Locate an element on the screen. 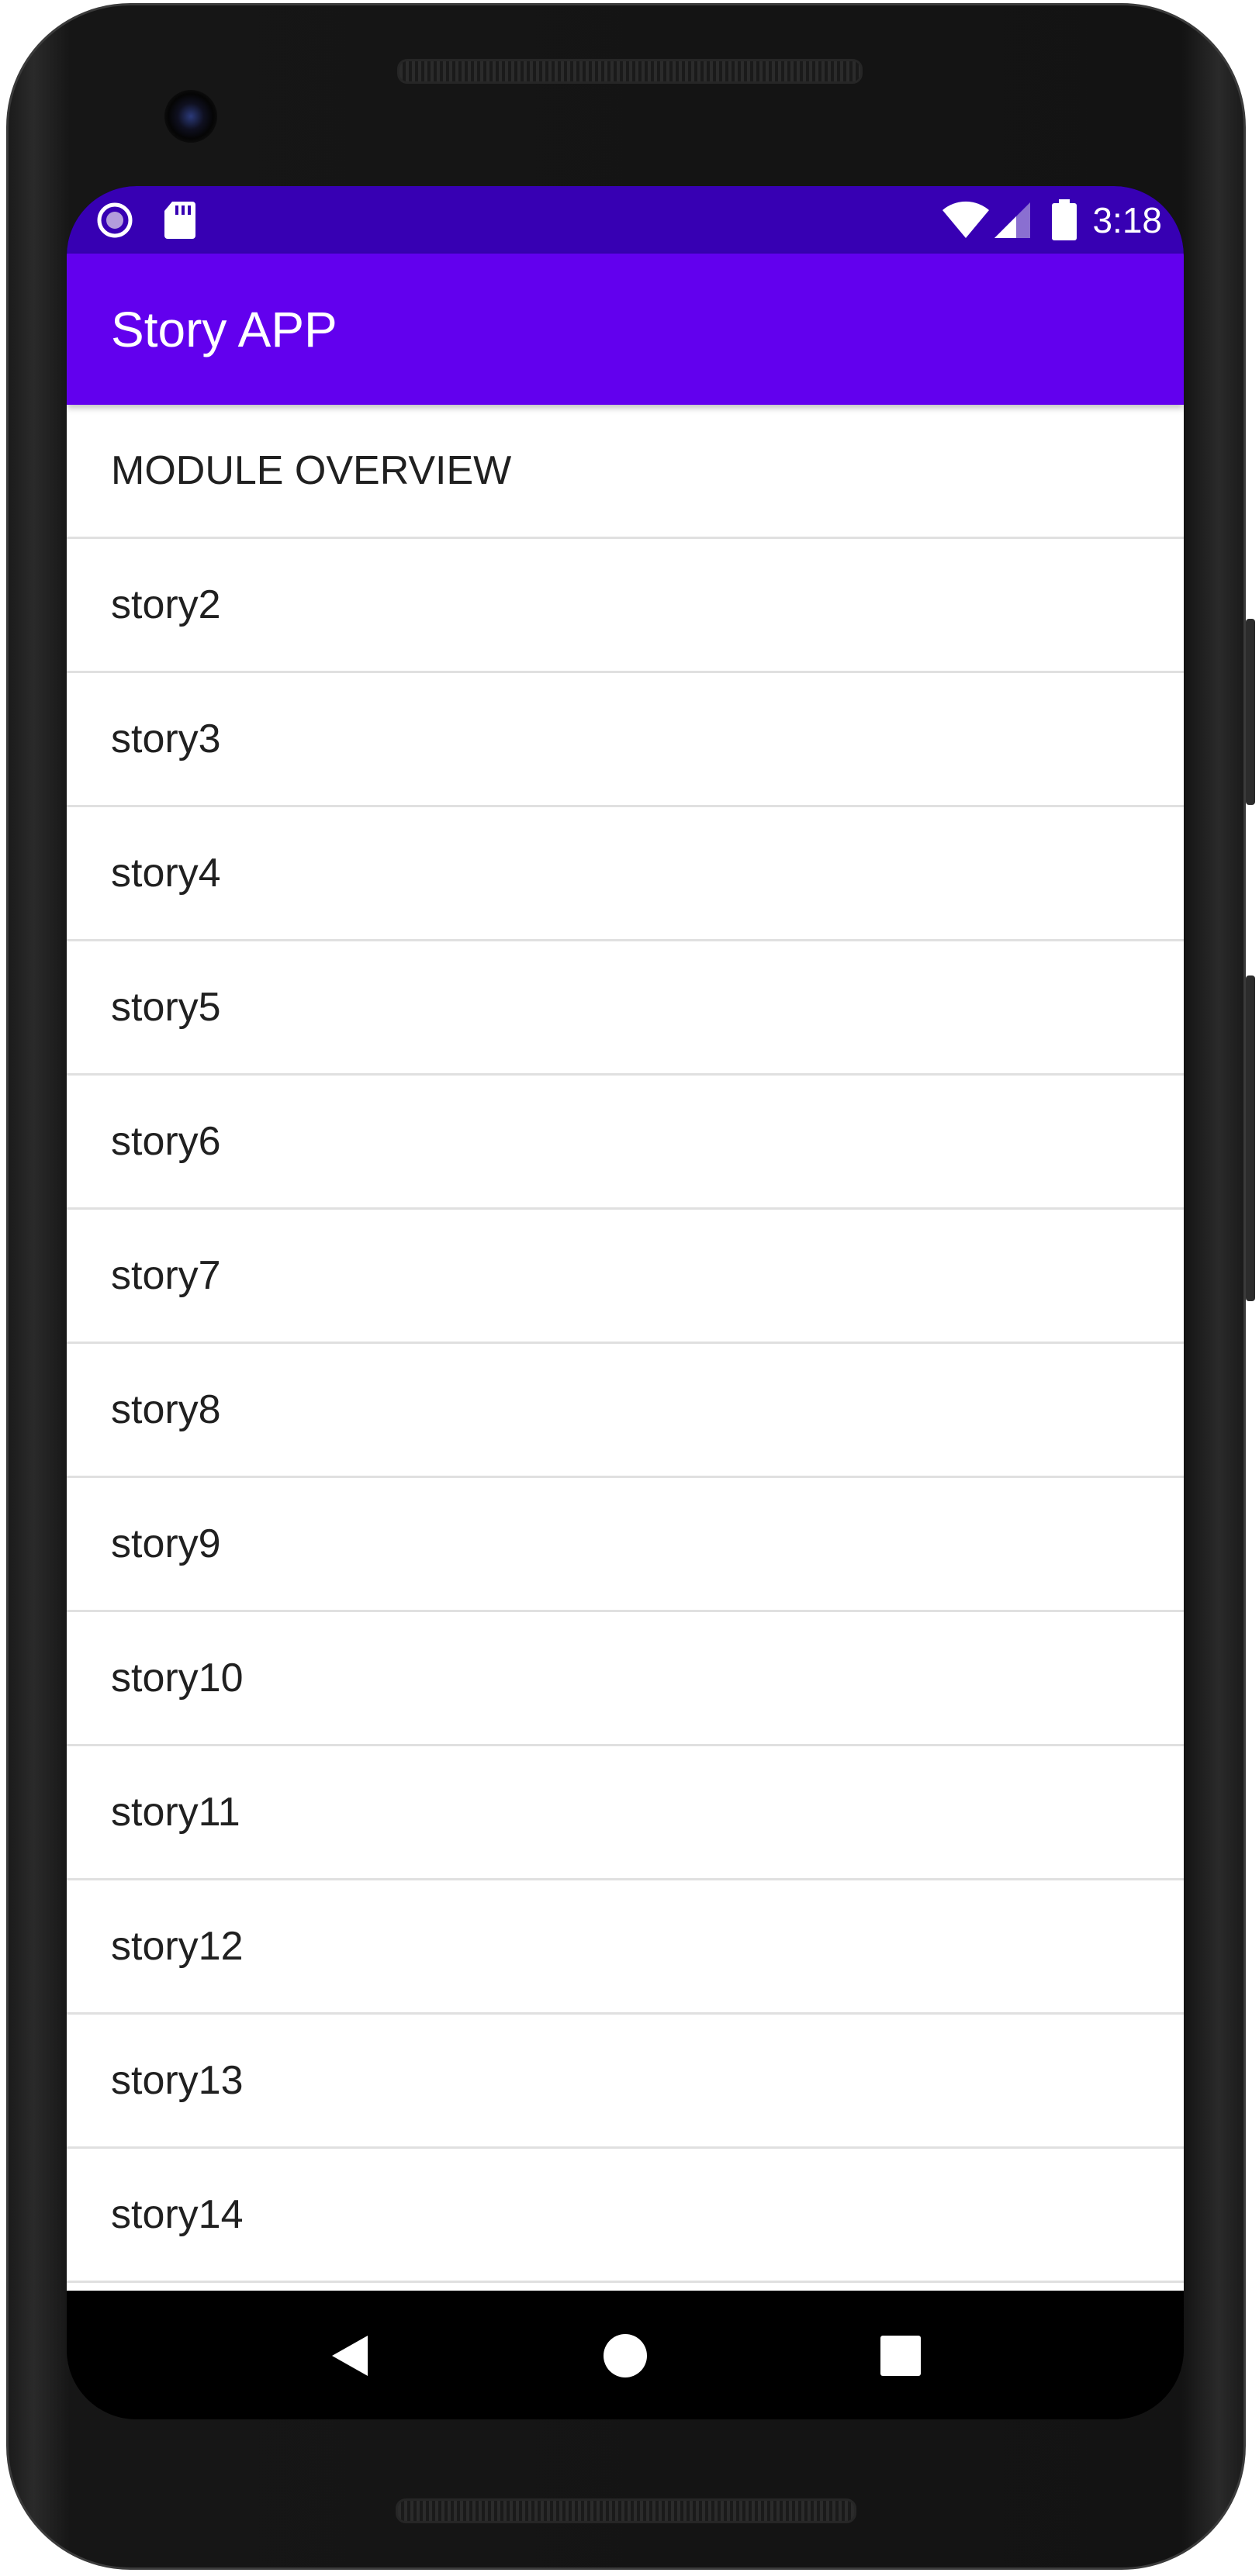 The image size is (1259, 2576). status-indicators: 3:18 is located at coordinates (1052, 220).